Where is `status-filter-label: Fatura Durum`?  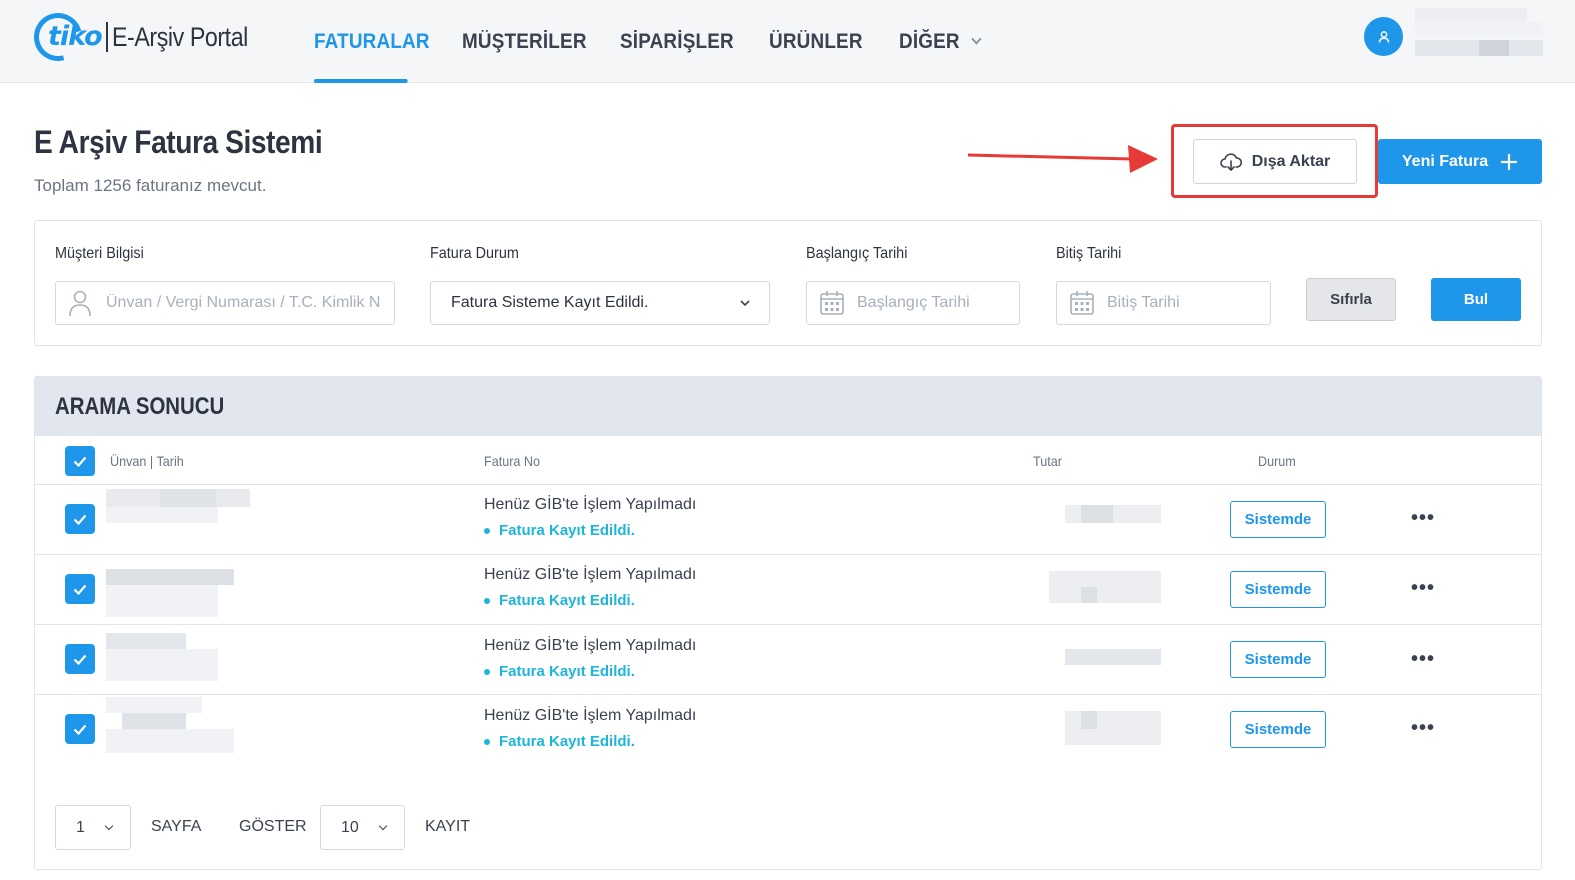 status-filter-label: Fatura Durum is located at coordinates (474, 253).